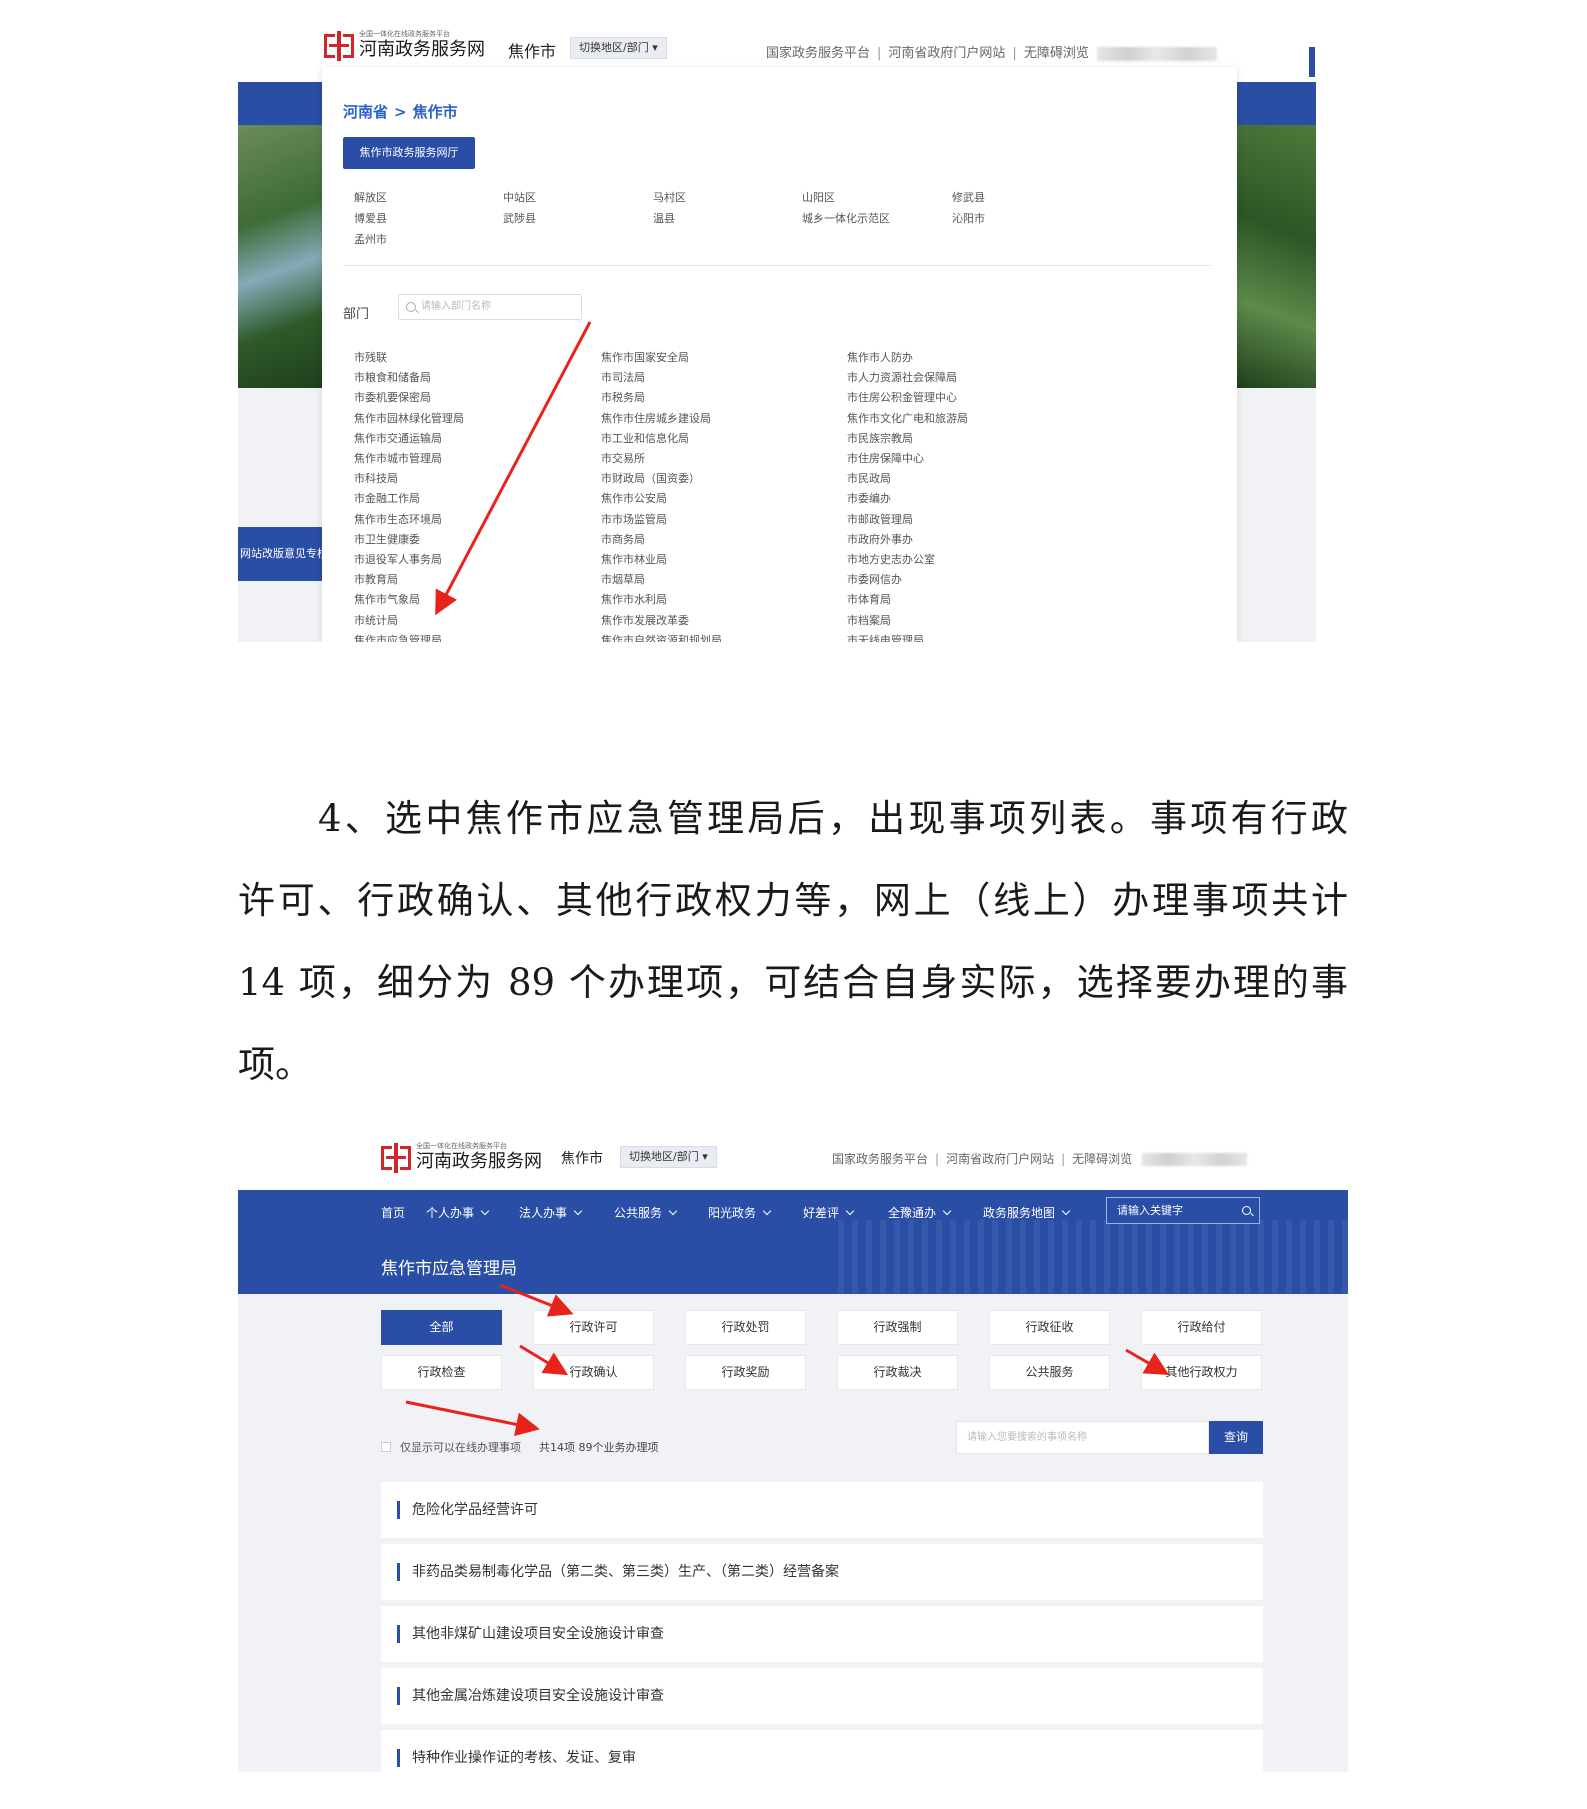  What do you see at coordinates (441, 1372) in the screenshot?
I see `tab-administrative-inspection: 行政检查` at bounding box center [441, 1372].